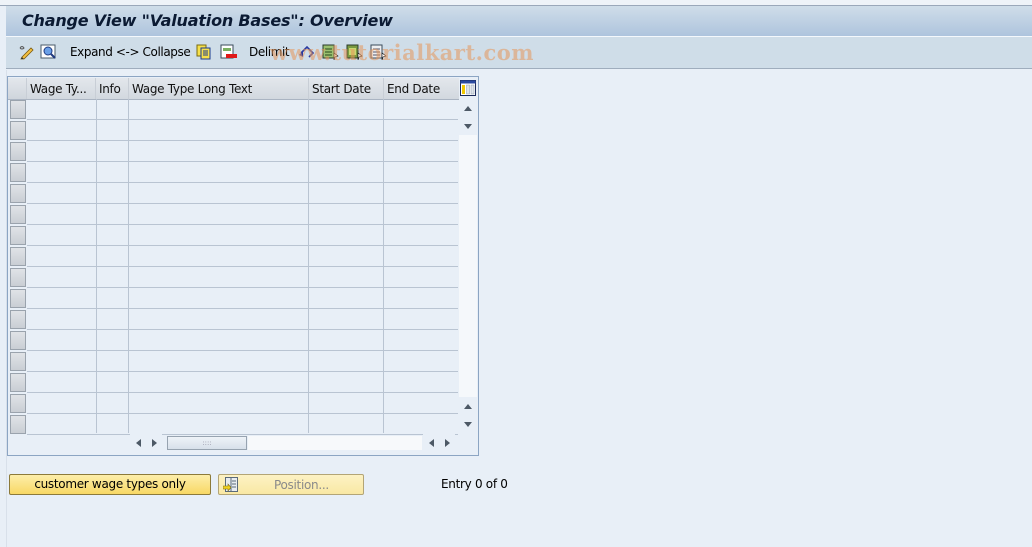 The height and width of the screenshot is (547, 1032). What do you see at coordinates (269, 52) in the screenshot?
I see `delimit-button: Delimit` at bounding box center [269, 52].